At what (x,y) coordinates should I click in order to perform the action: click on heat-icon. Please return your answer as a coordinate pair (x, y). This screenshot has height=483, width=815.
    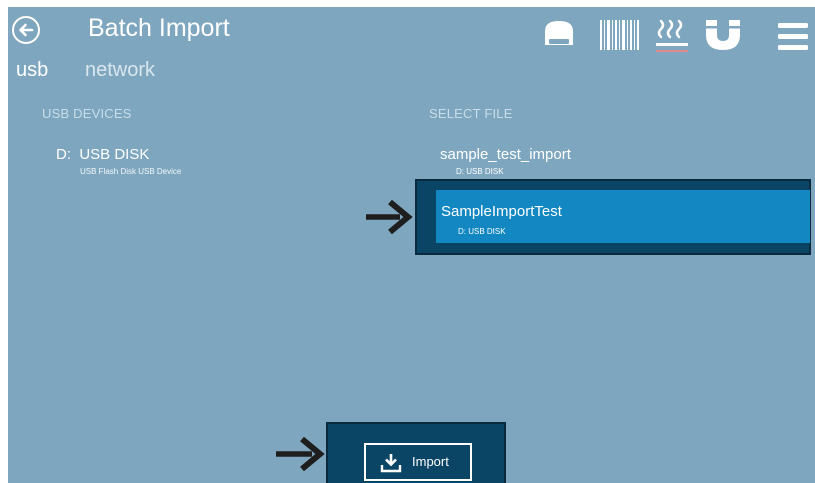
    Looking at the image, I should click on (672, 35).